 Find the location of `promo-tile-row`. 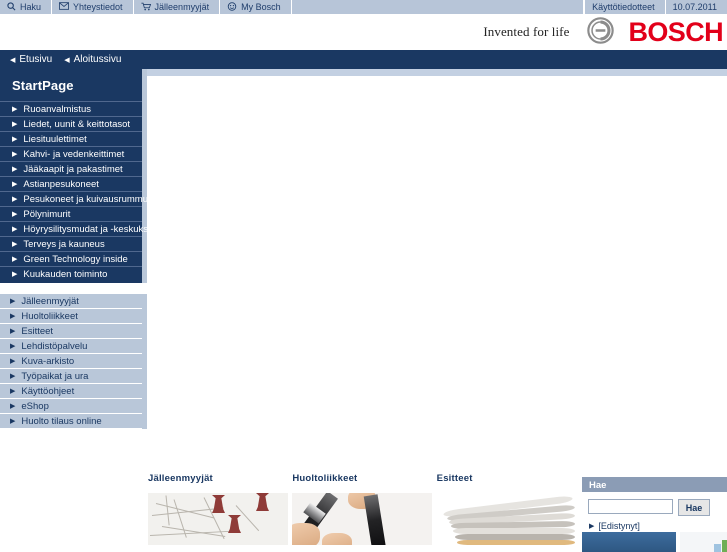

promo-tile-row is located at coordinates (654, 542).